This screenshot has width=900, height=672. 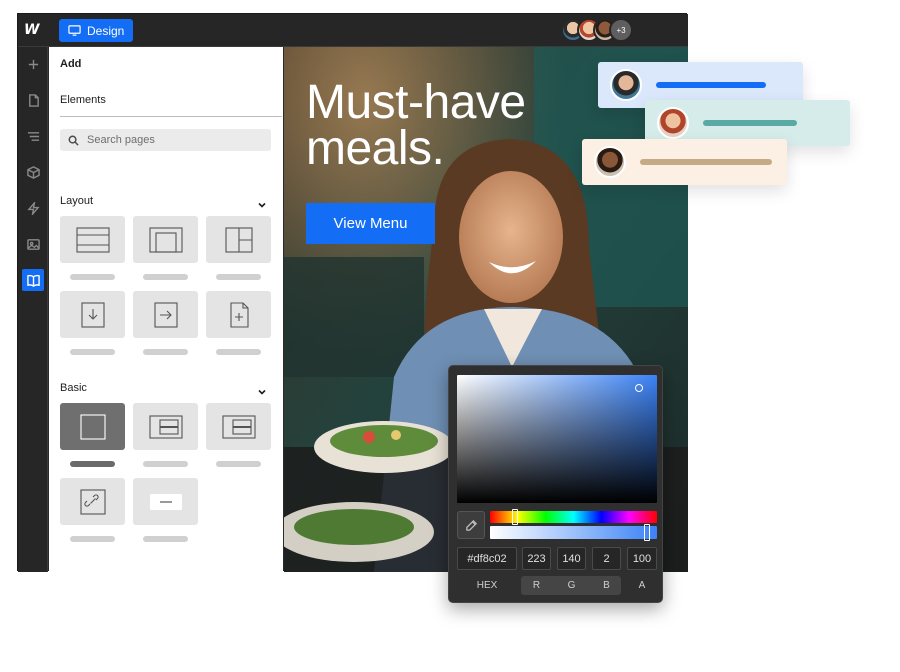 I want to click on alpha-slider, so click(x=573, y=532).